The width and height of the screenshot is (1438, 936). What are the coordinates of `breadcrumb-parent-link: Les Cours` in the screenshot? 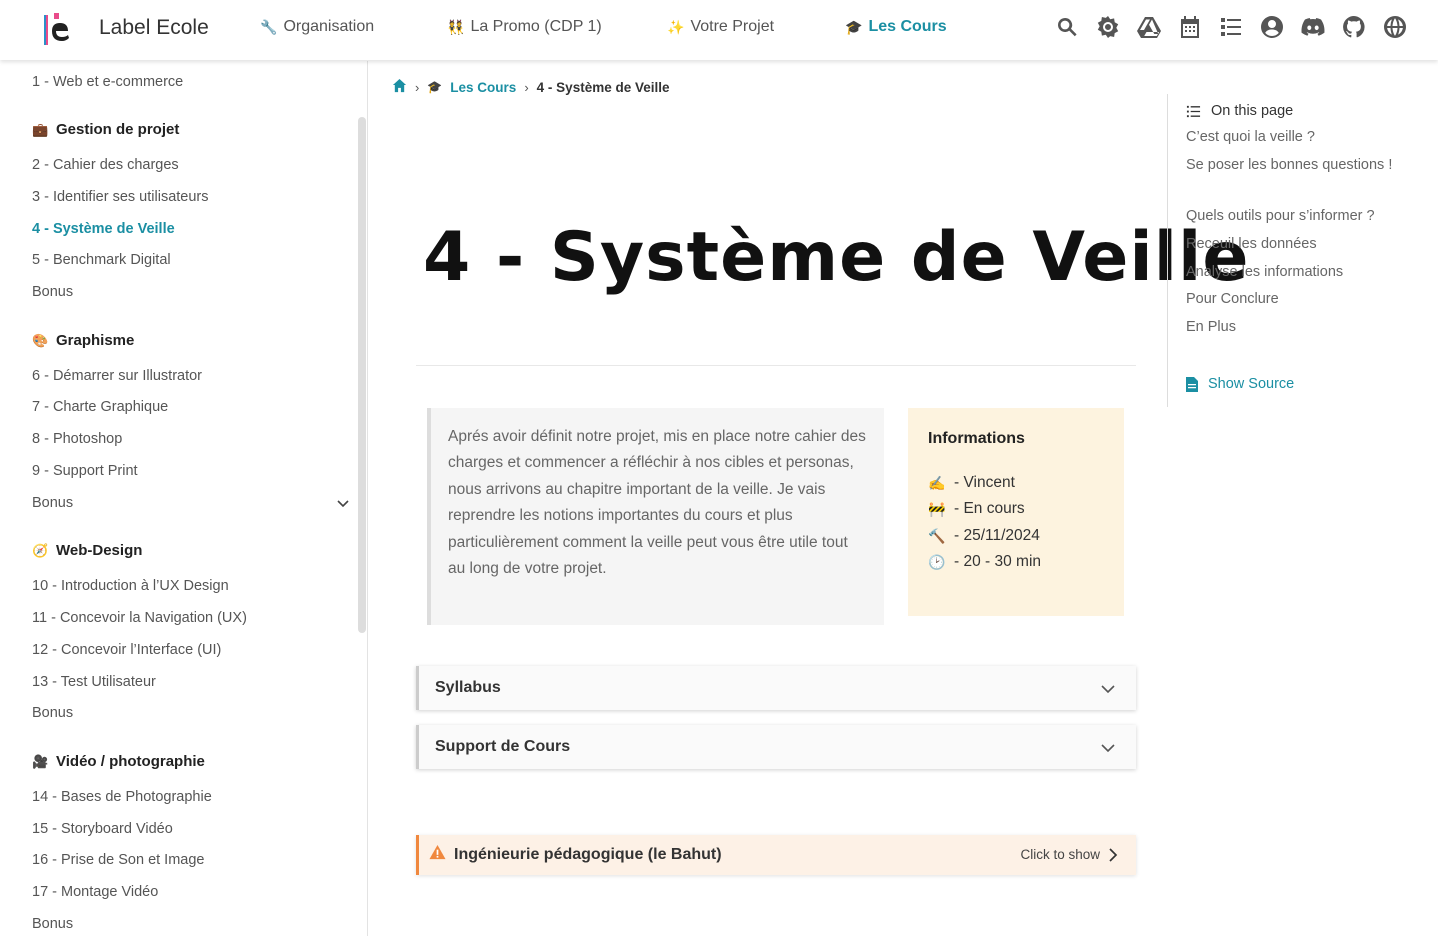 It's located at (483, 87).